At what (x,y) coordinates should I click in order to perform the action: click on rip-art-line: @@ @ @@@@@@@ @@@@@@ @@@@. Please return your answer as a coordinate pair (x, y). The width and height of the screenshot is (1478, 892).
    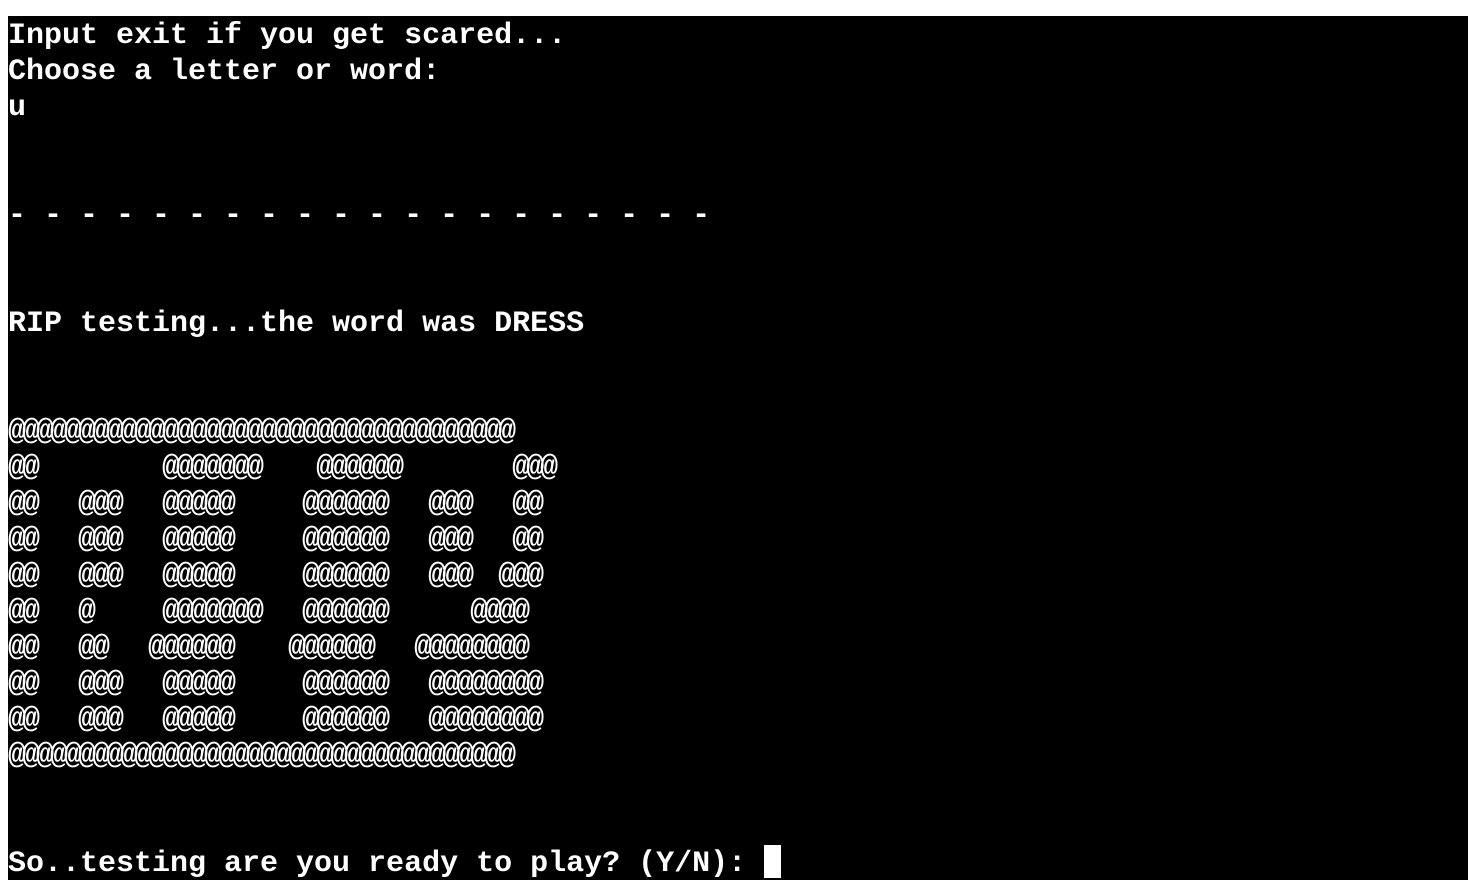
    Looking at the image, I should click on (269, 612).